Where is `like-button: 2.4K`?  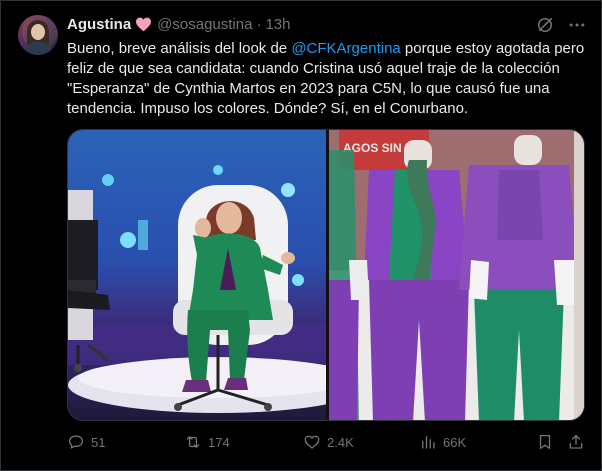
like-button: 2.4K is located at coordinates (328, 442).